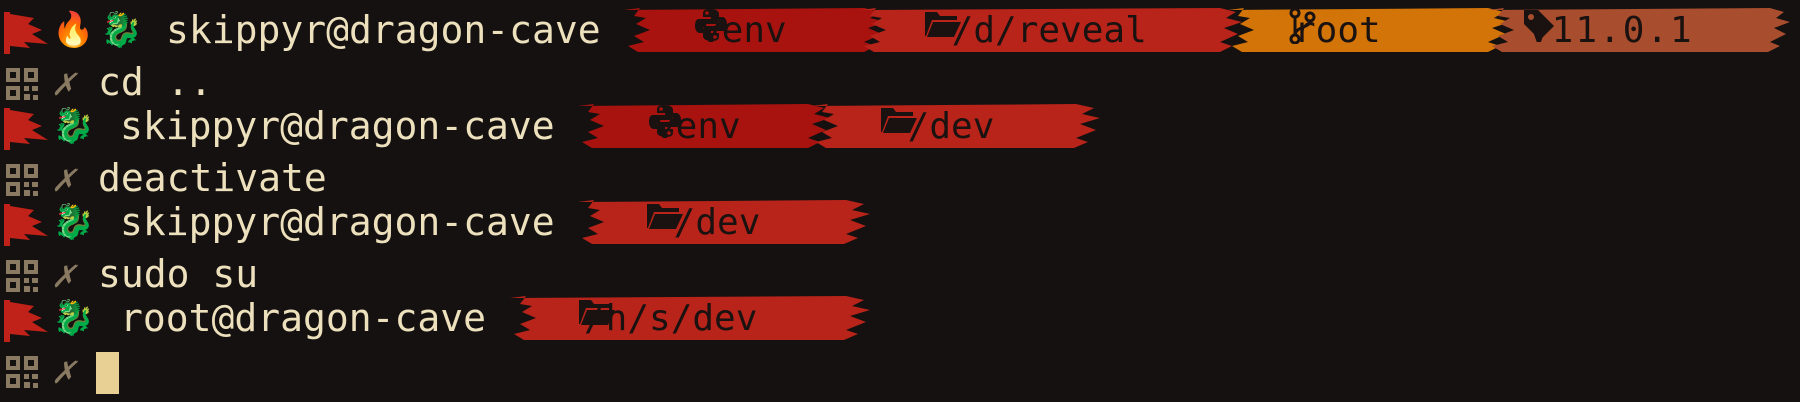 This screenshot has width=1800, height=402. Describe the element at coordinates (155, 82) in the screenshot. I see `command-text: cd ..` at that location.